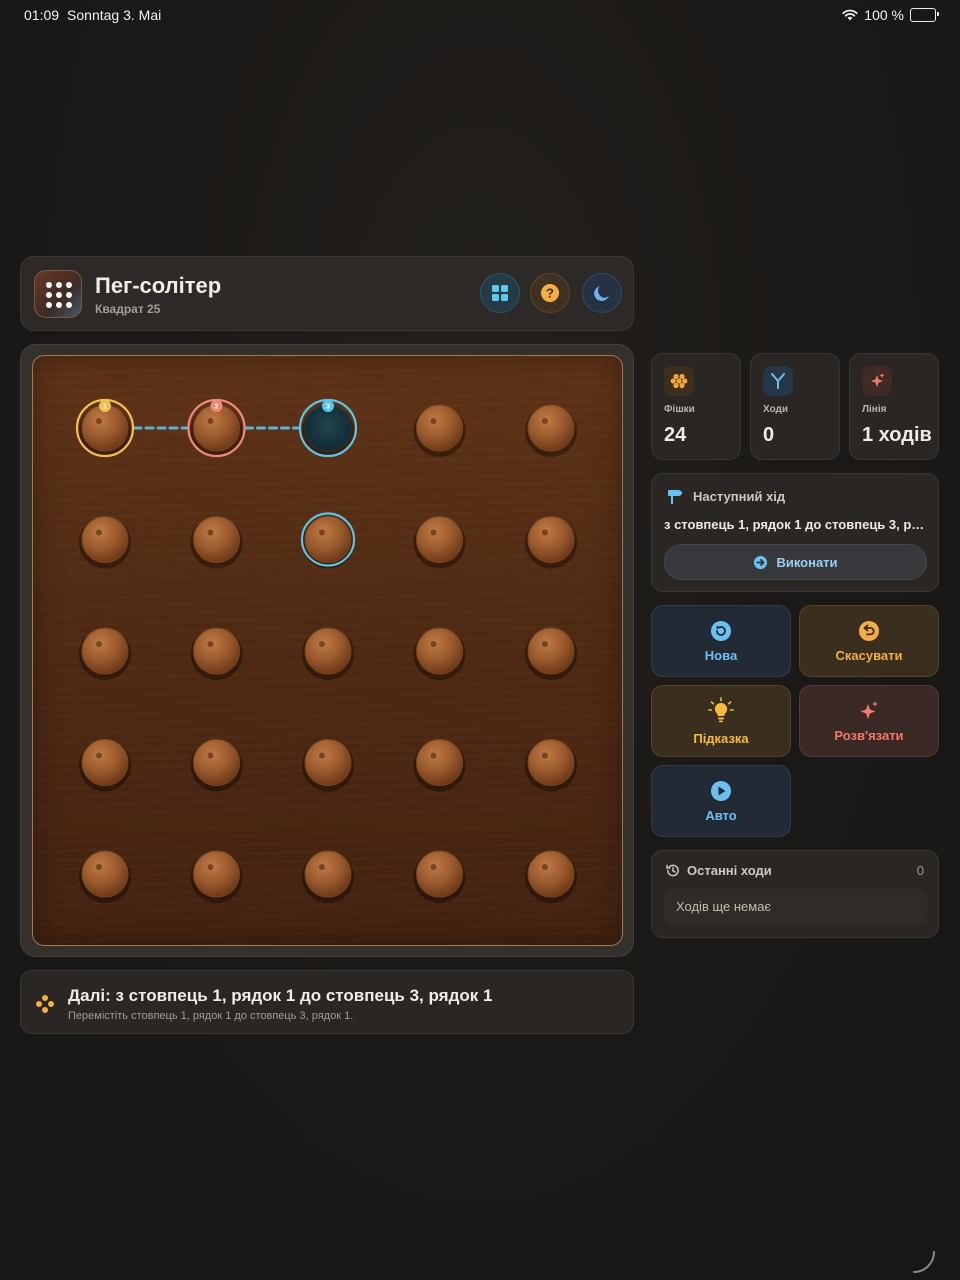 Image resolution: width=960 pixels, height=1280 pixels. What do you see at coordinates (795, 406) in the screenshot?
I see `stat-moves-card: Ходи 0` at bounding box center [795, 406].